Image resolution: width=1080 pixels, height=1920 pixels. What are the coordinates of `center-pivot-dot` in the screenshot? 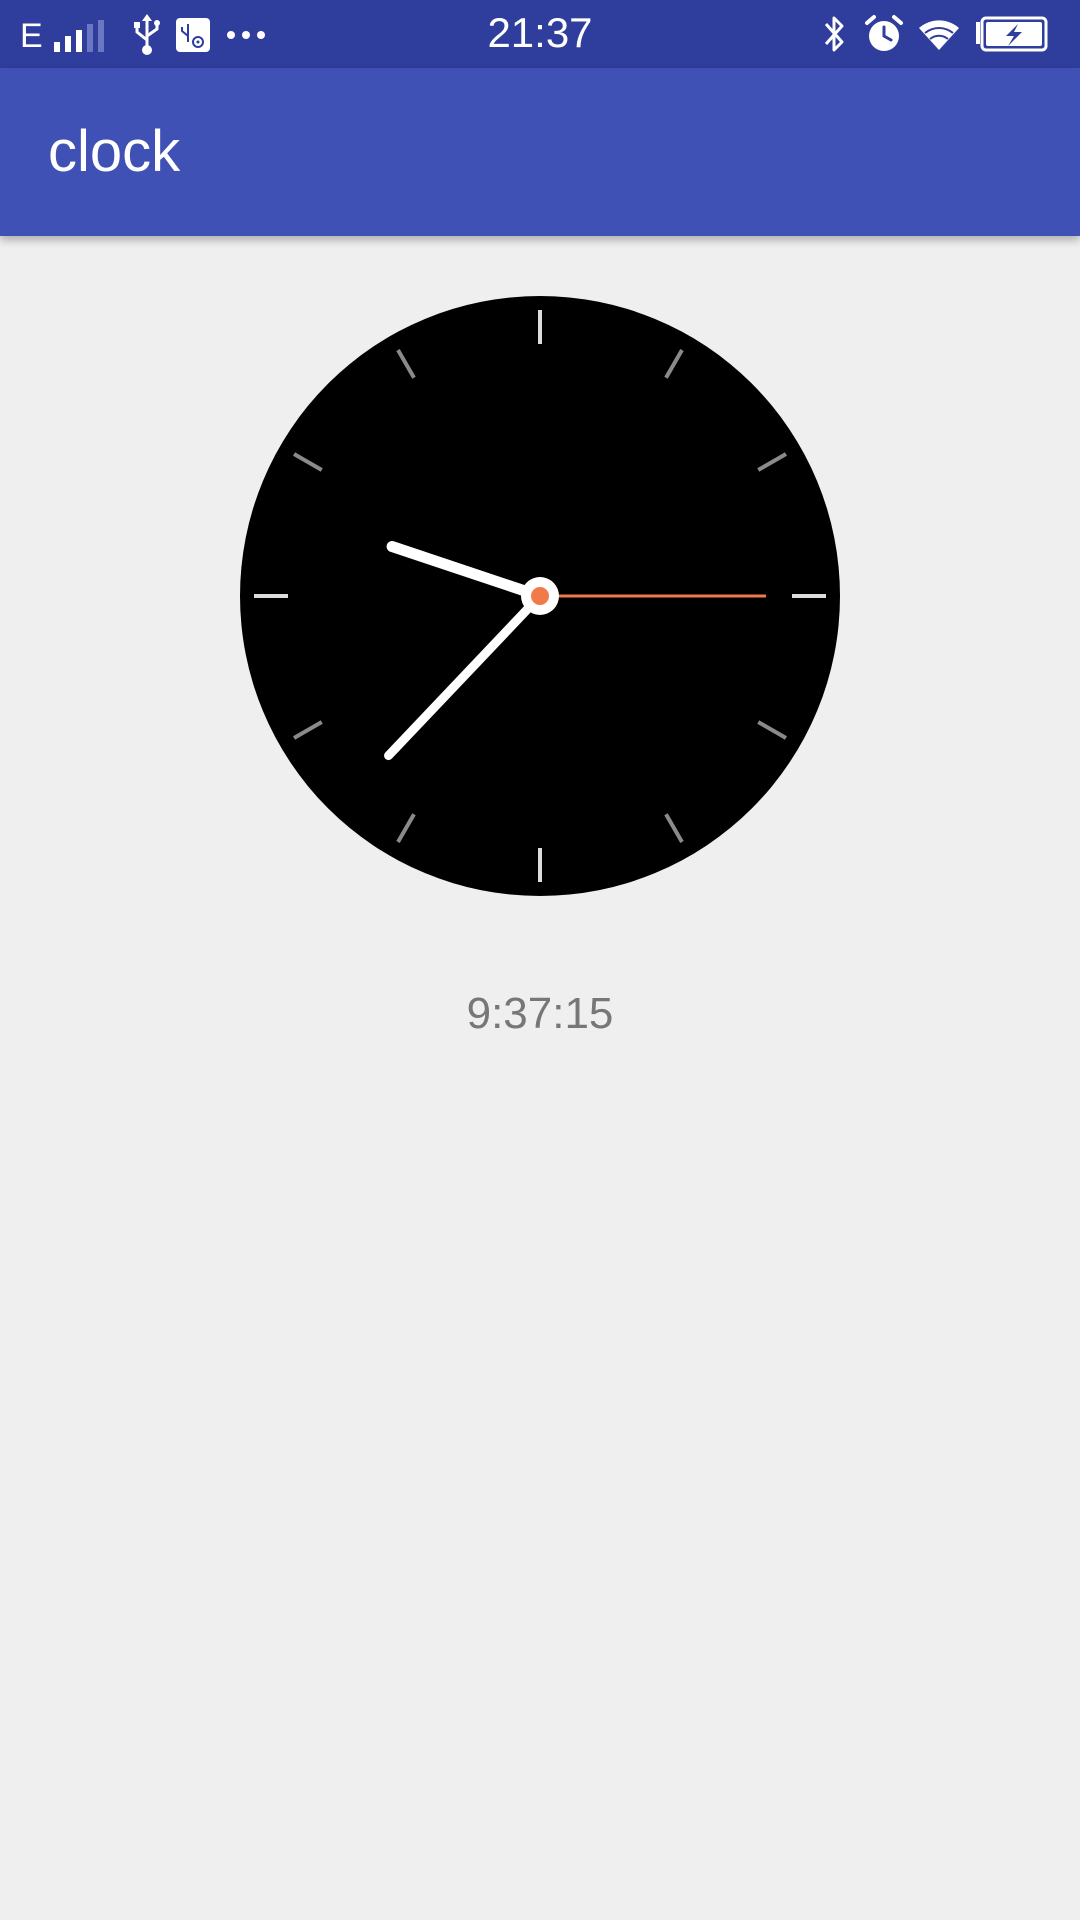 It's located at (540, 596).